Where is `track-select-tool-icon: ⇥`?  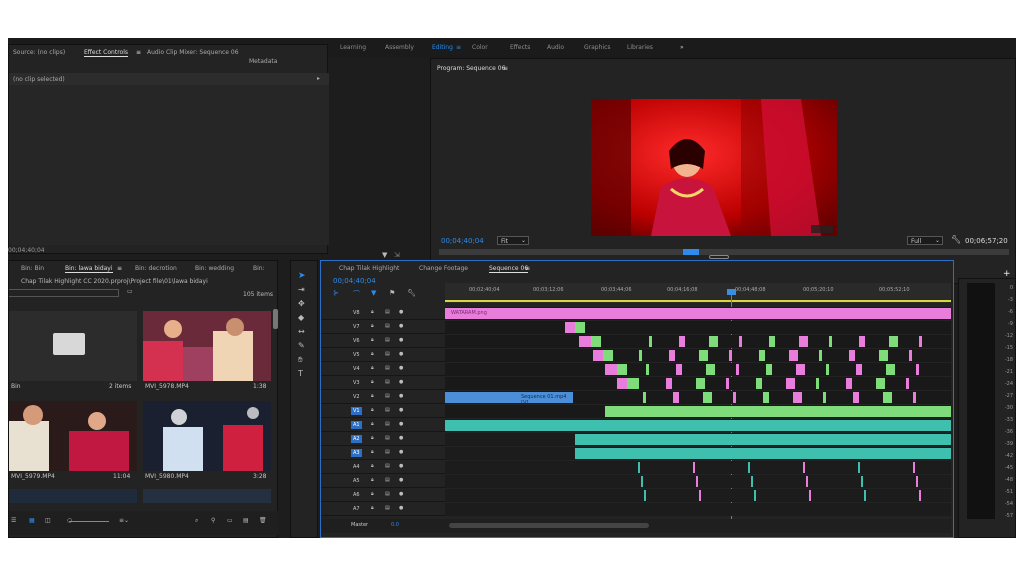 track-select-tool-icon: ⇥ is located at coordinates (301, 289).